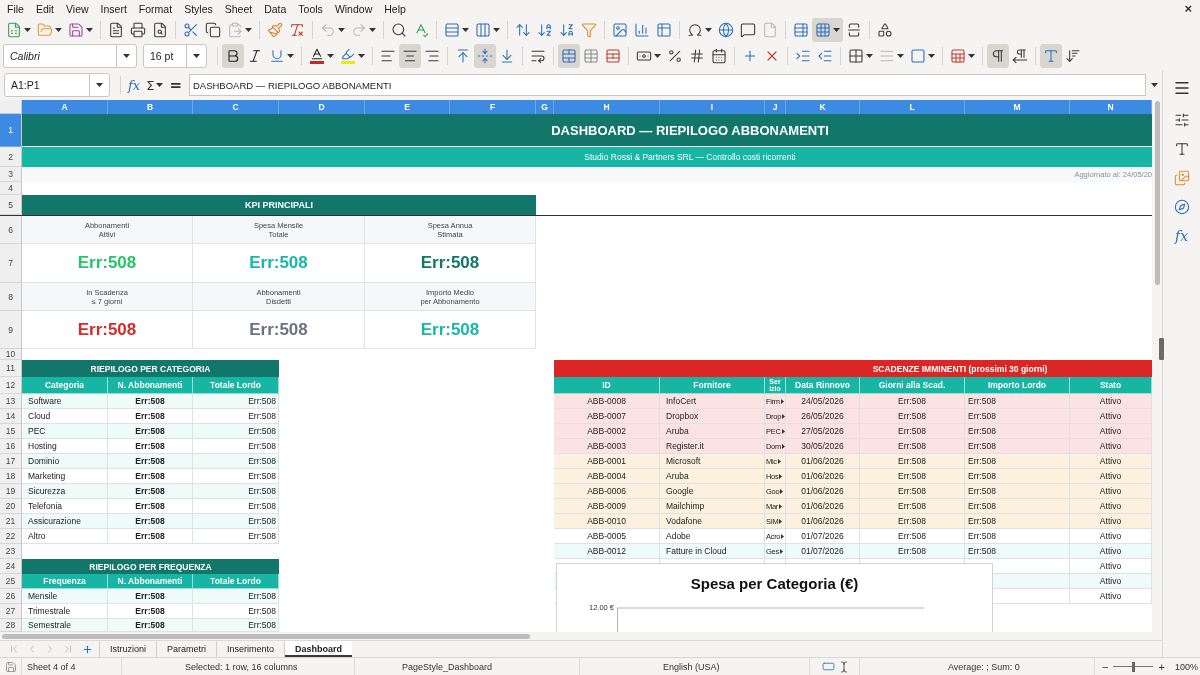 The height and width of the screenshot is (675, 1200). What do you see at coordinates (483, 30) in the screenshot?
I see `table-columns-icon` at bounding box center [483, 30].